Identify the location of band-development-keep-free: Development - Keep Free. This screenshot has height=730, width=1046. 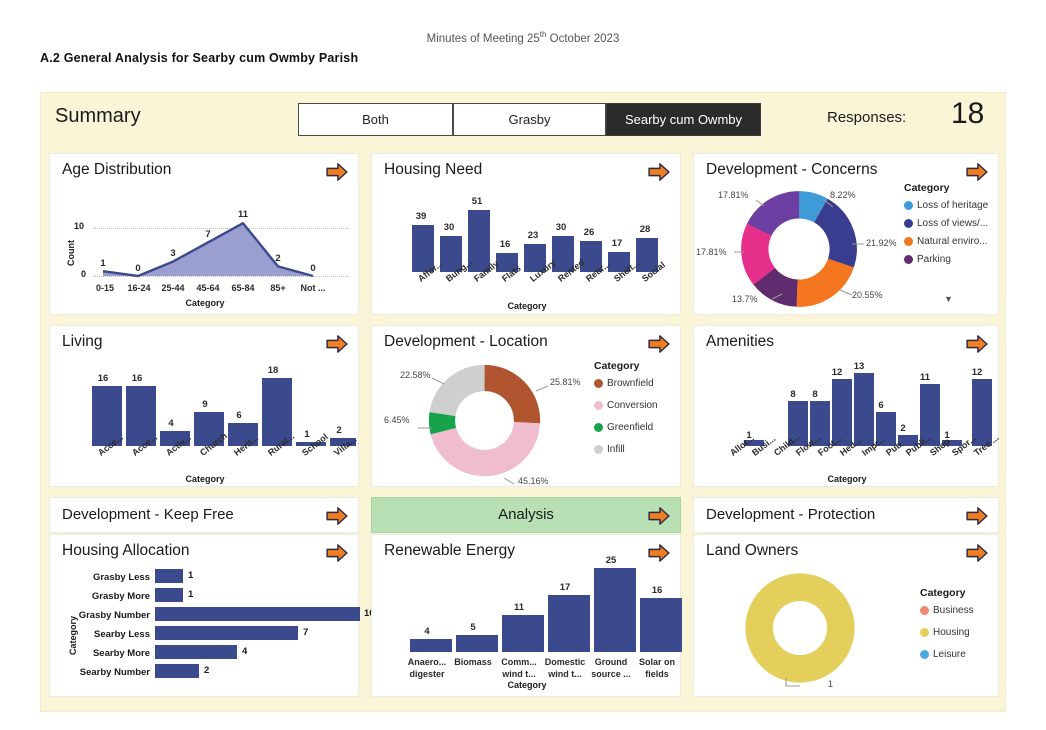
(204, 515).